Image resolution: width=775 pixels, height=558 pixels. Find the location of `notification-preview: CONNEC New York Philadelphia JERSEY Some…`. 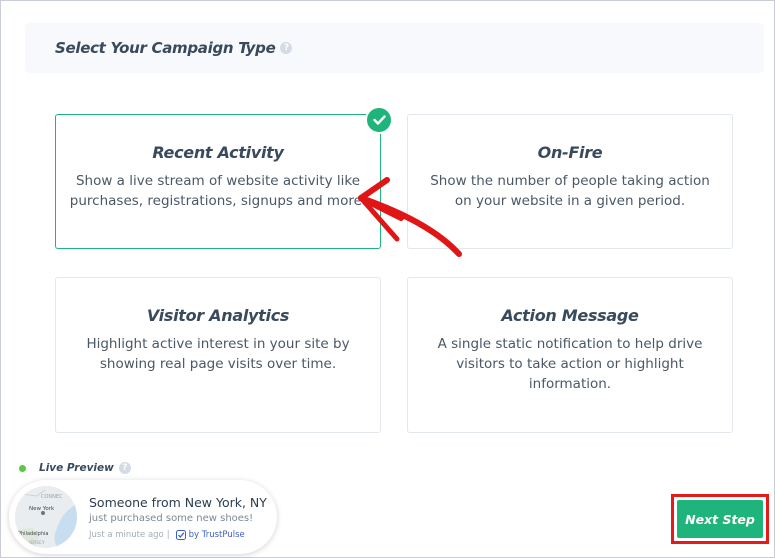

notification-preview: CONNEC New York Philadelphia JERSEY Some… is located at coordinates (143, 517).